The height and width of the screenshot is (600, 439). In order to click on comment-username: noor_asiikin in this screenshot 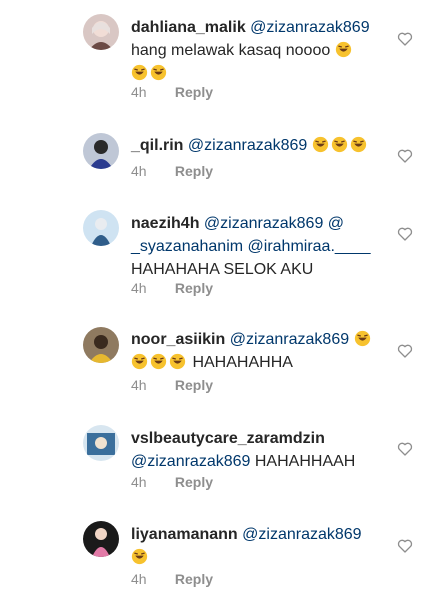, I will do `click(178, 339)`.